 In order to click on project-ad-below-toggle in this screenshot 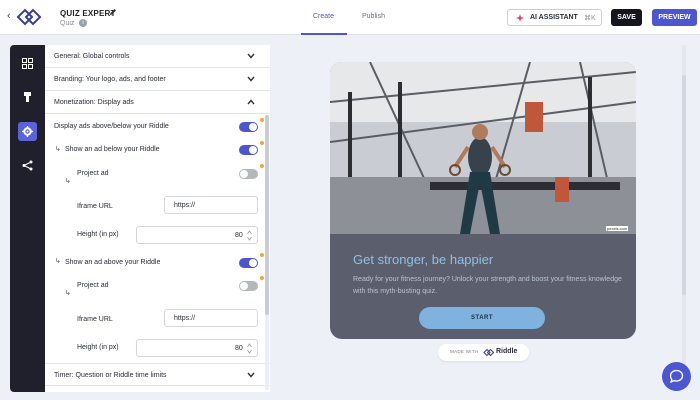, I will do `click(248, 174)`.